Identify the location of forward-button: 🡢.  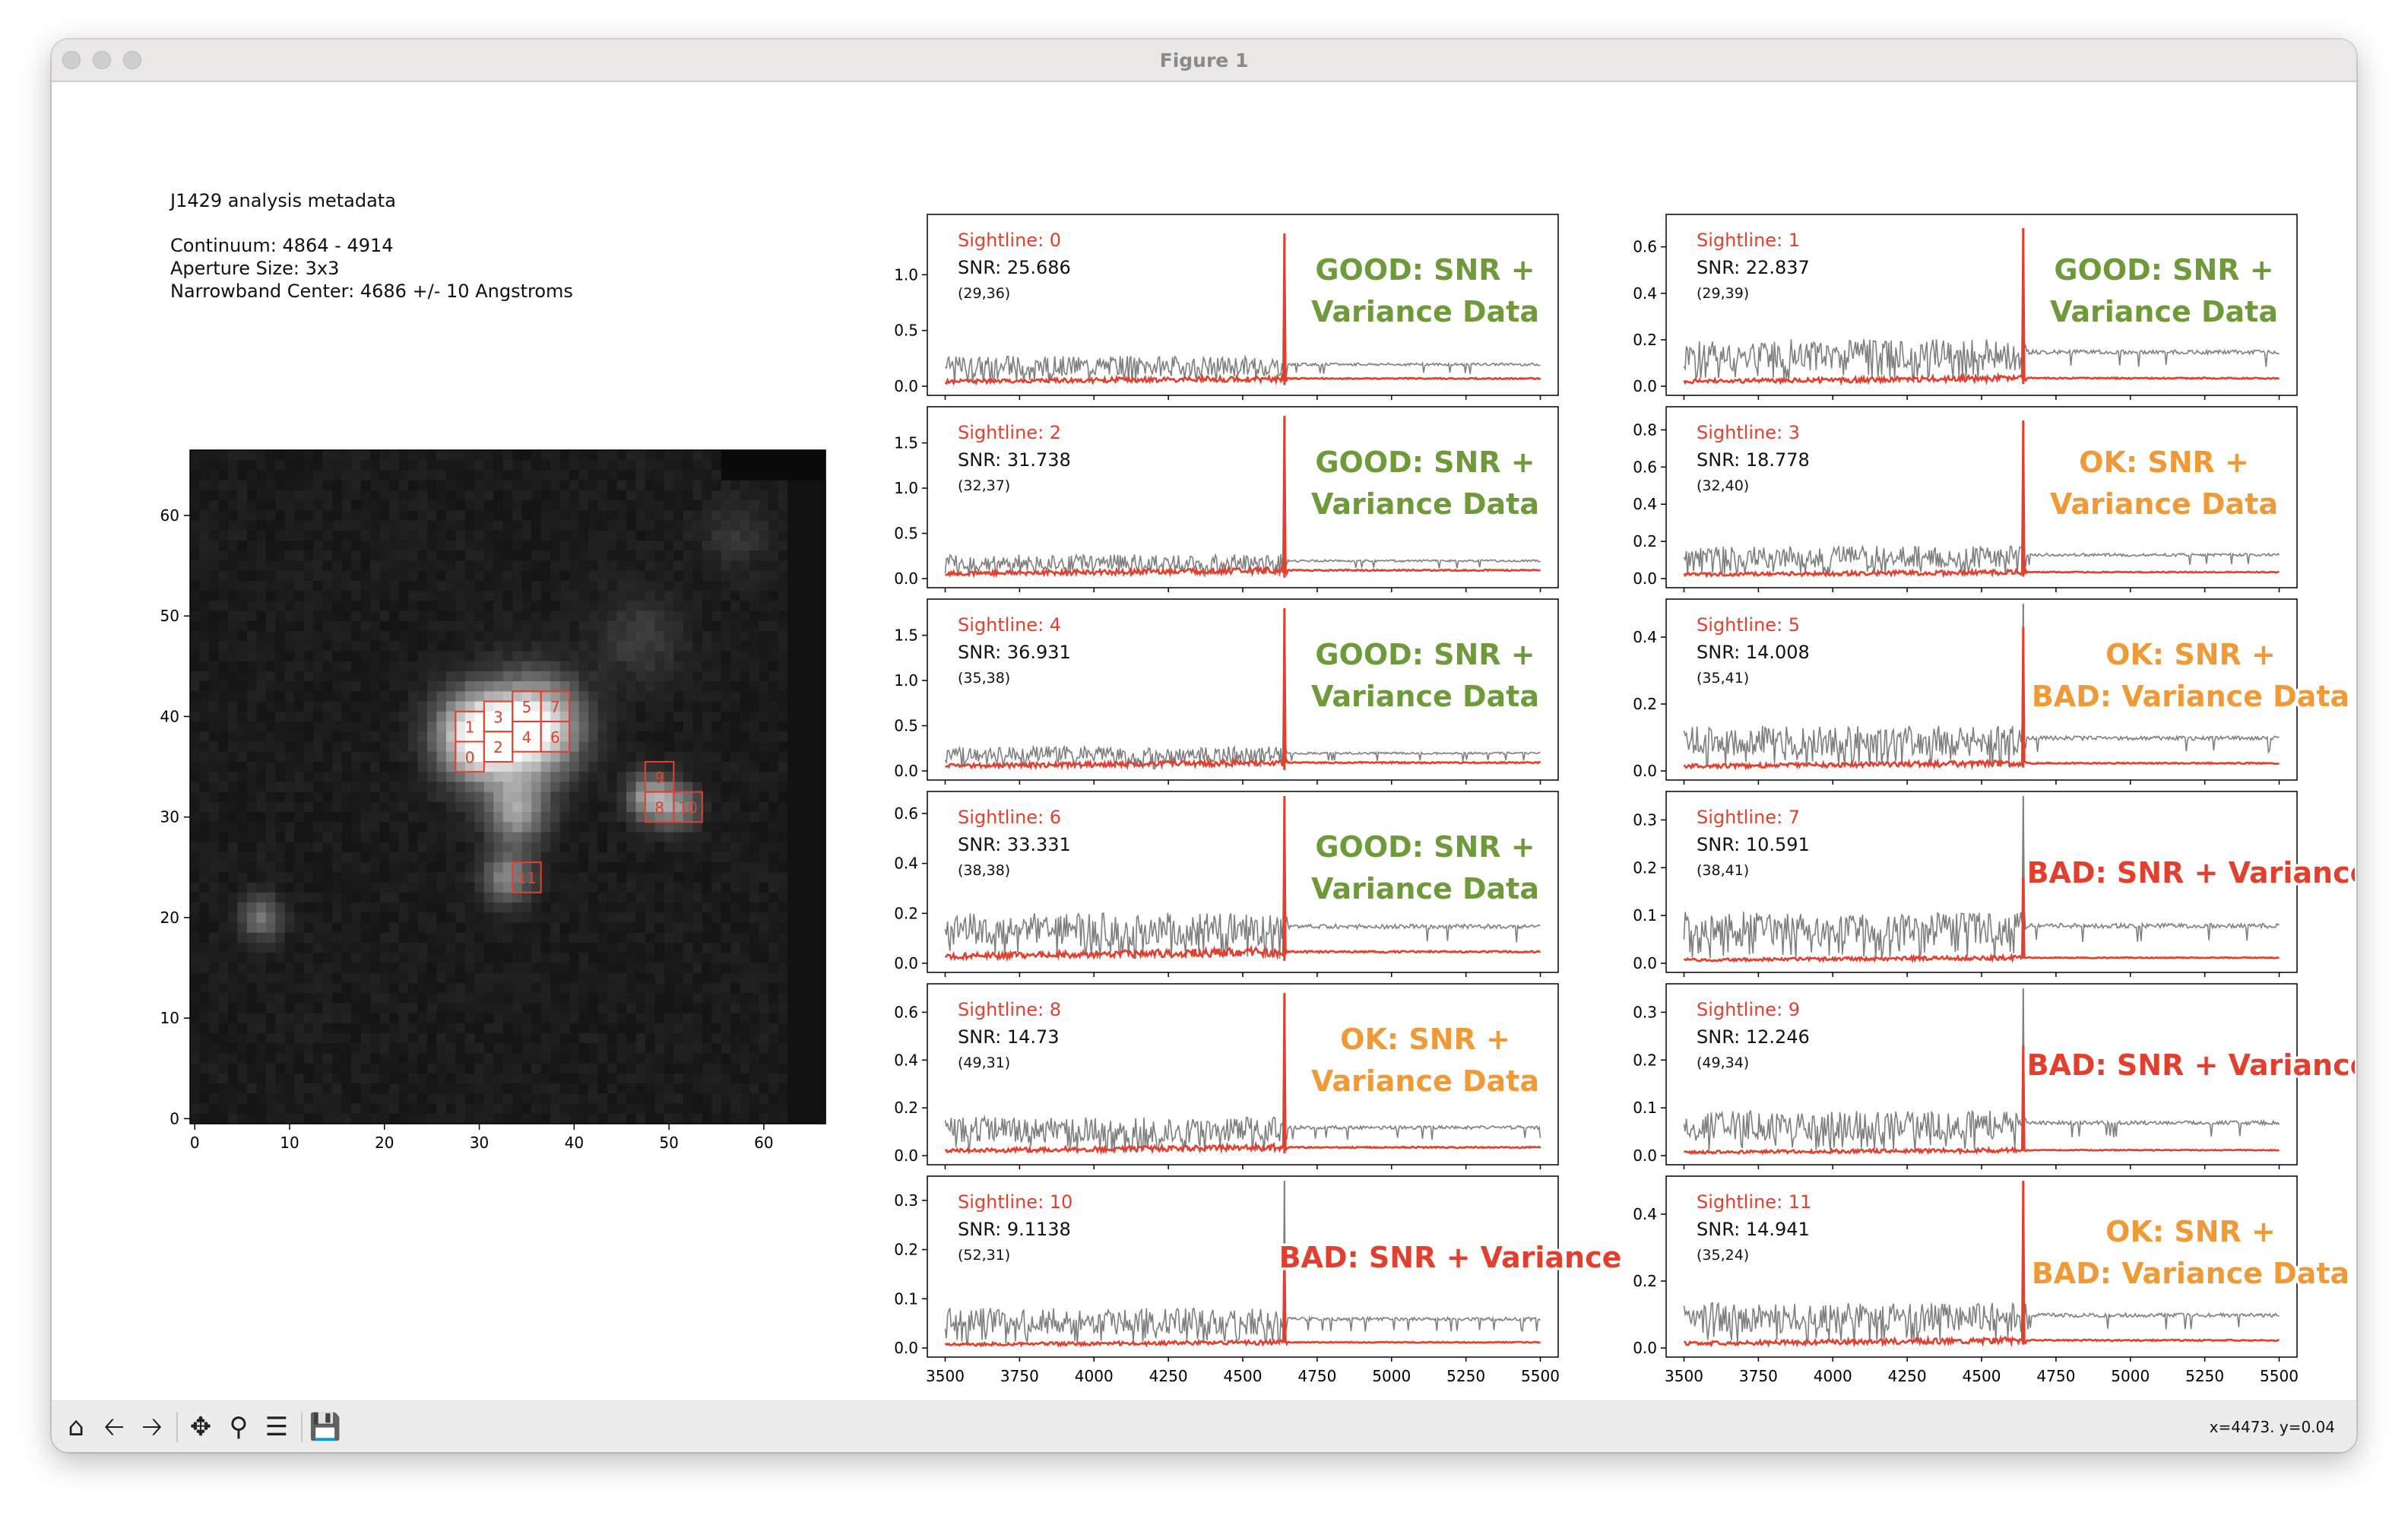
(152, 1427).